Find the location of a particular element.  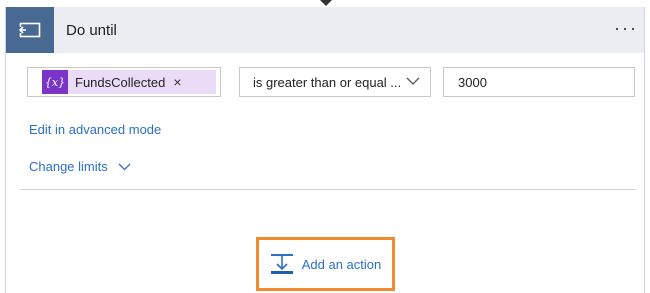

add-action-label: Add an action is located at coordinates (341, 264).